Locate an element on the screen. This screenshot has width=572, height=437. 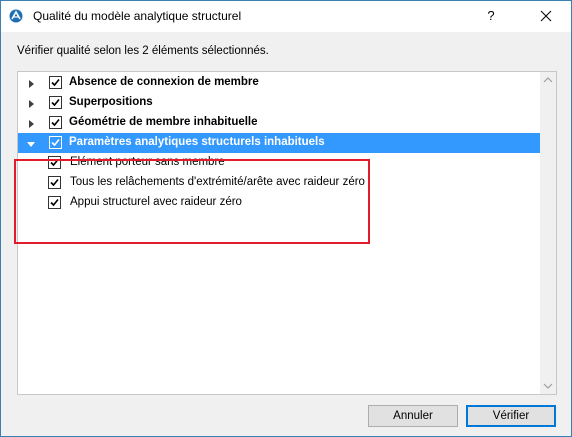
tree-category-row: Absence de connexion de membre is located at coordinates (279, 83).